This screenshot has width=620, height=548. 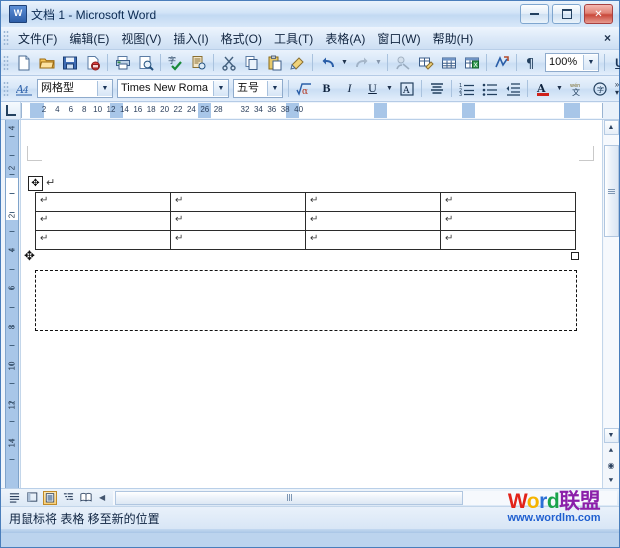 What do you see at coordinates (32, 498) in the screenshot?
I see `web-layout-view-icon` at bounding box center [32, 498].